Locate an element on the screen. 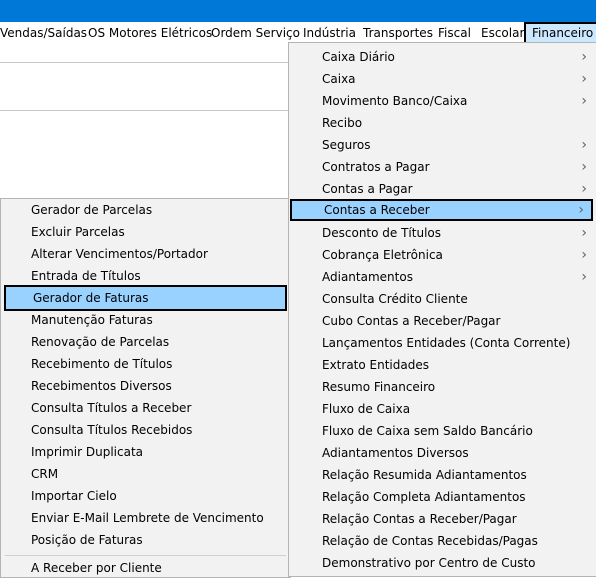 The image size is (596, 578). menu-vendas-saidas: Vendas/Saídas is located at coordinates (43, 33).